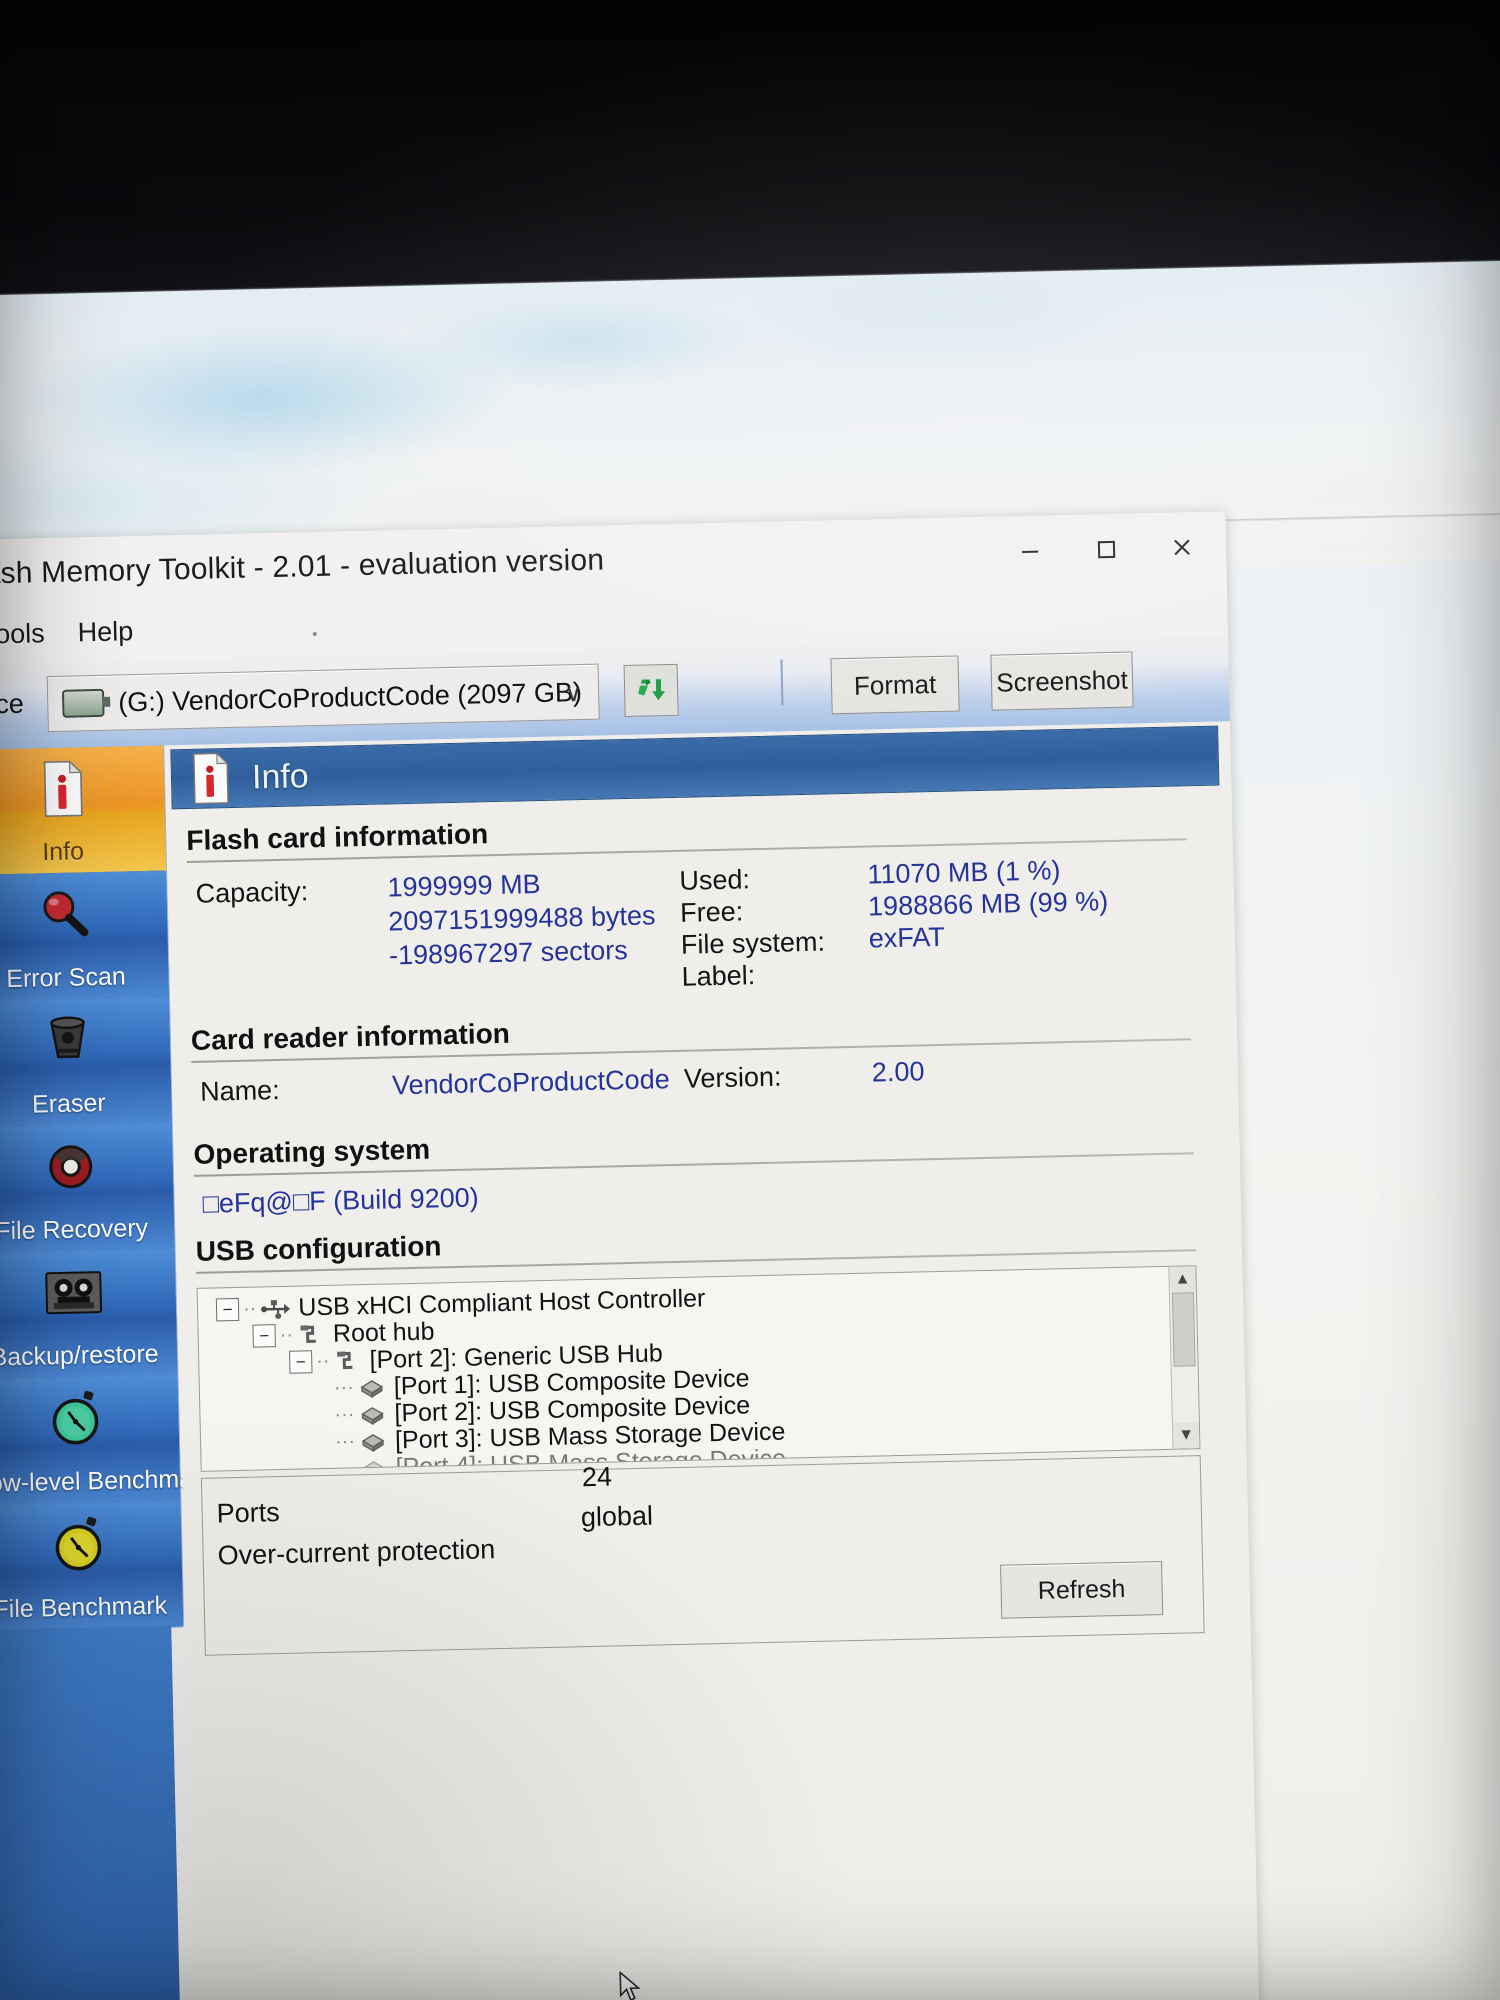 The height and width of the screenshot is (2000, 1500). I want to click on sidebar-item-label: Error Scan, so click(66, 978).